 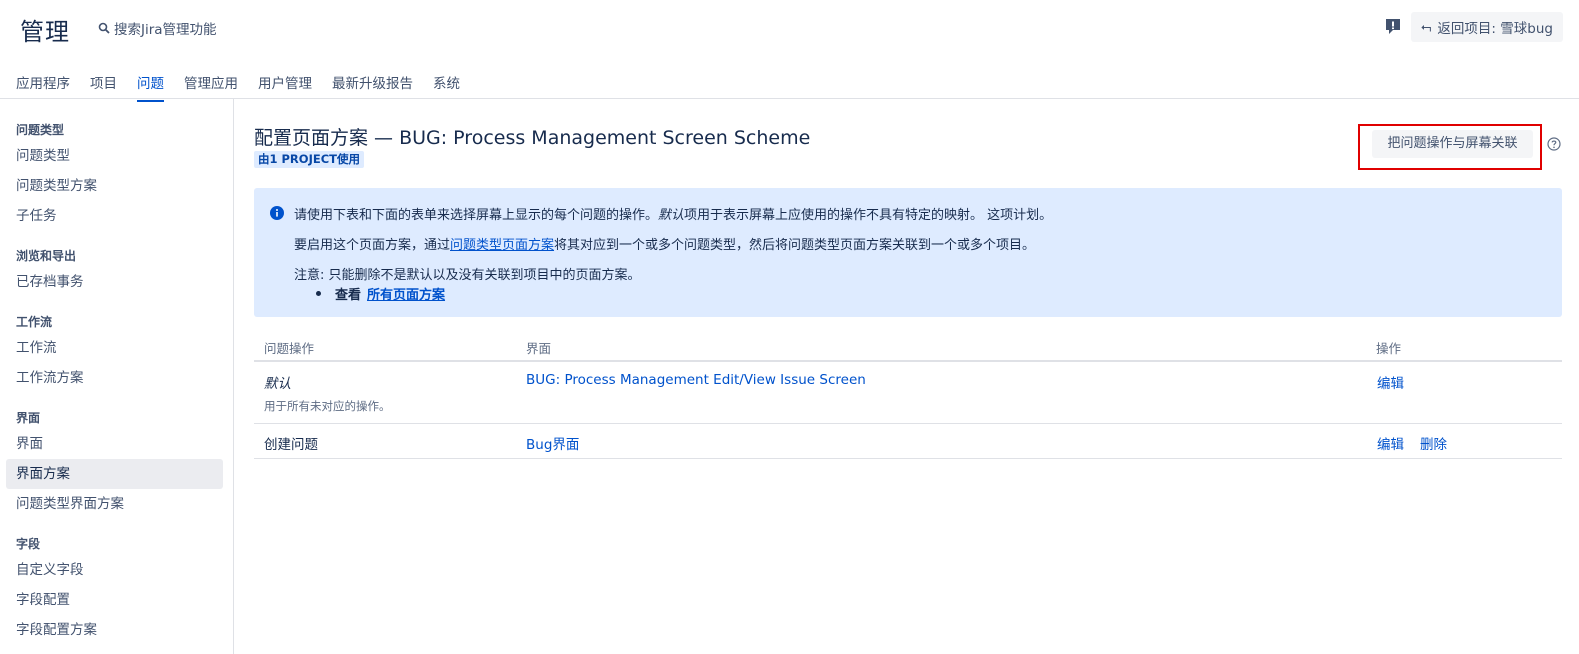 I want to click on admin-title: 管理, so click(x=45, y=32).